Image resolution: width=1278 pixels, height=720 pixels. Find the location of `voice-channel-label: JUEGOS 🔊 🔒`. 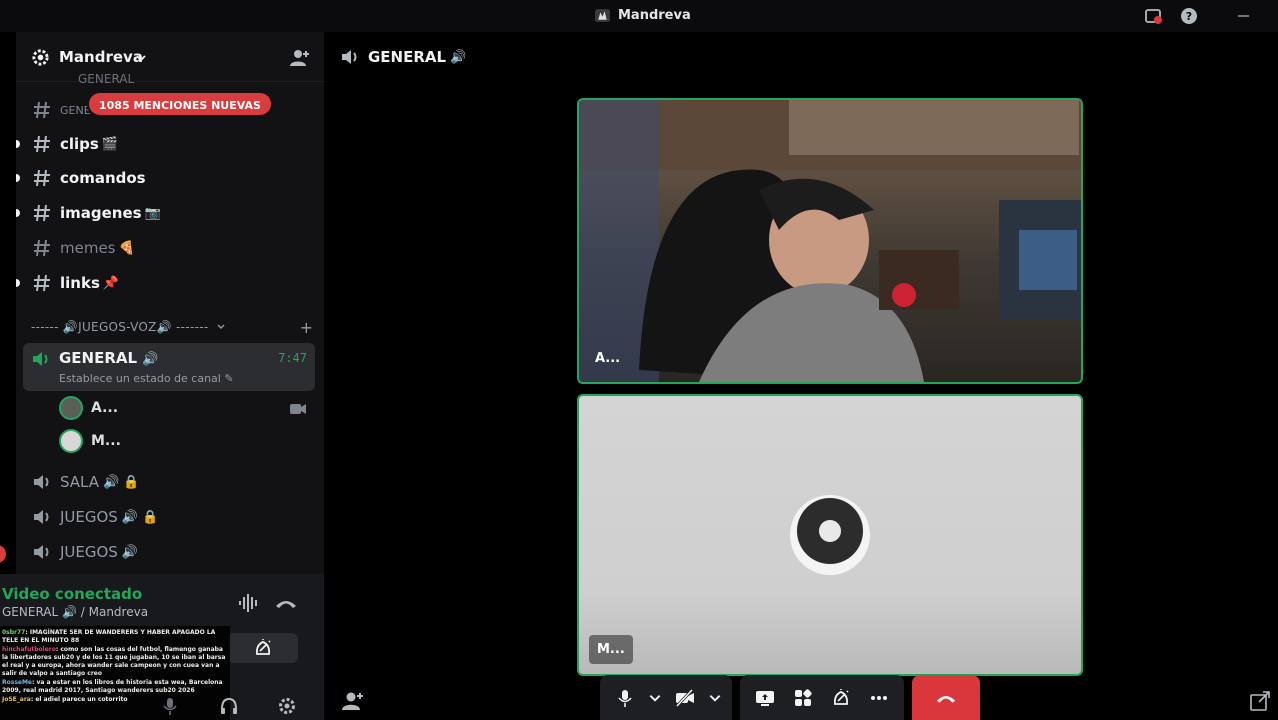

voice-channel-label: JUEGOS 🔊 🔒 is located at coordinates (109, 517).